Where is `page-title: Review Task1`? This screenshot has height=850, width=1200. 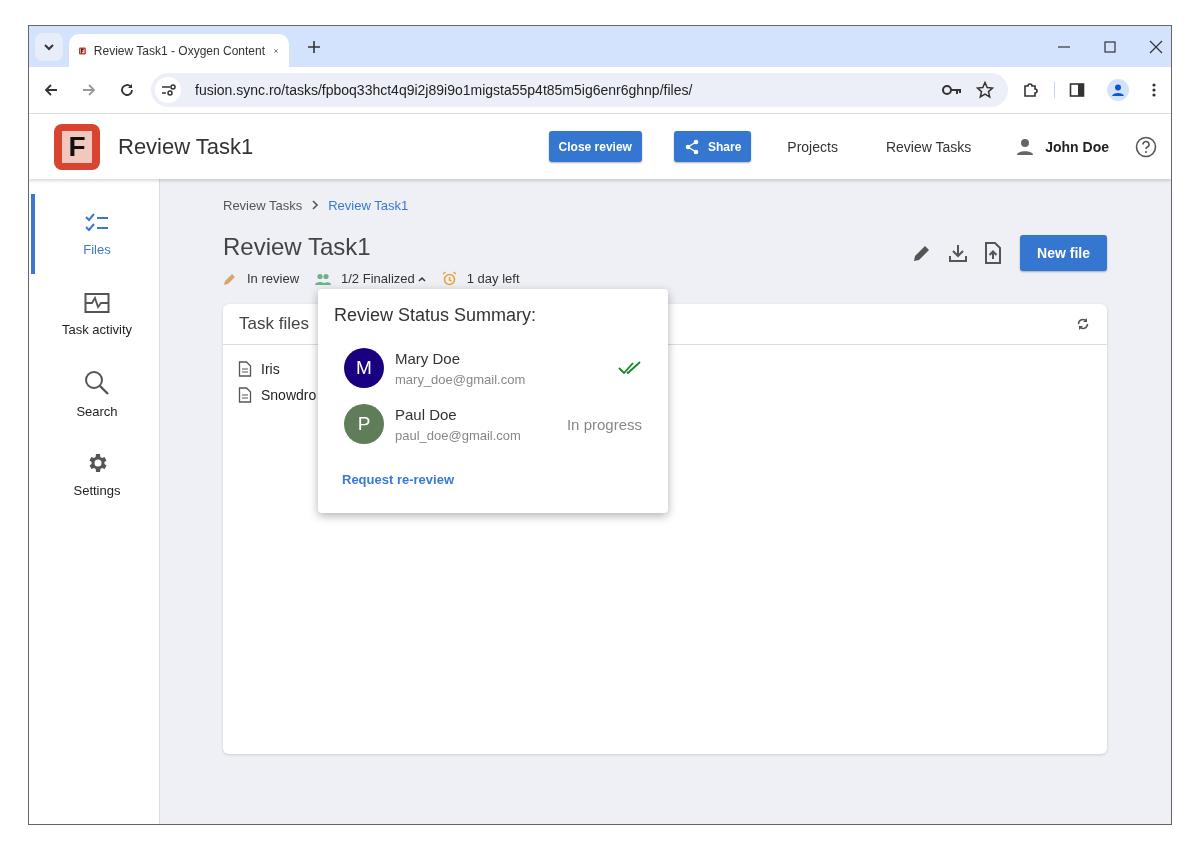
page-title: Review Task1 is located at coordinates (186, 146).